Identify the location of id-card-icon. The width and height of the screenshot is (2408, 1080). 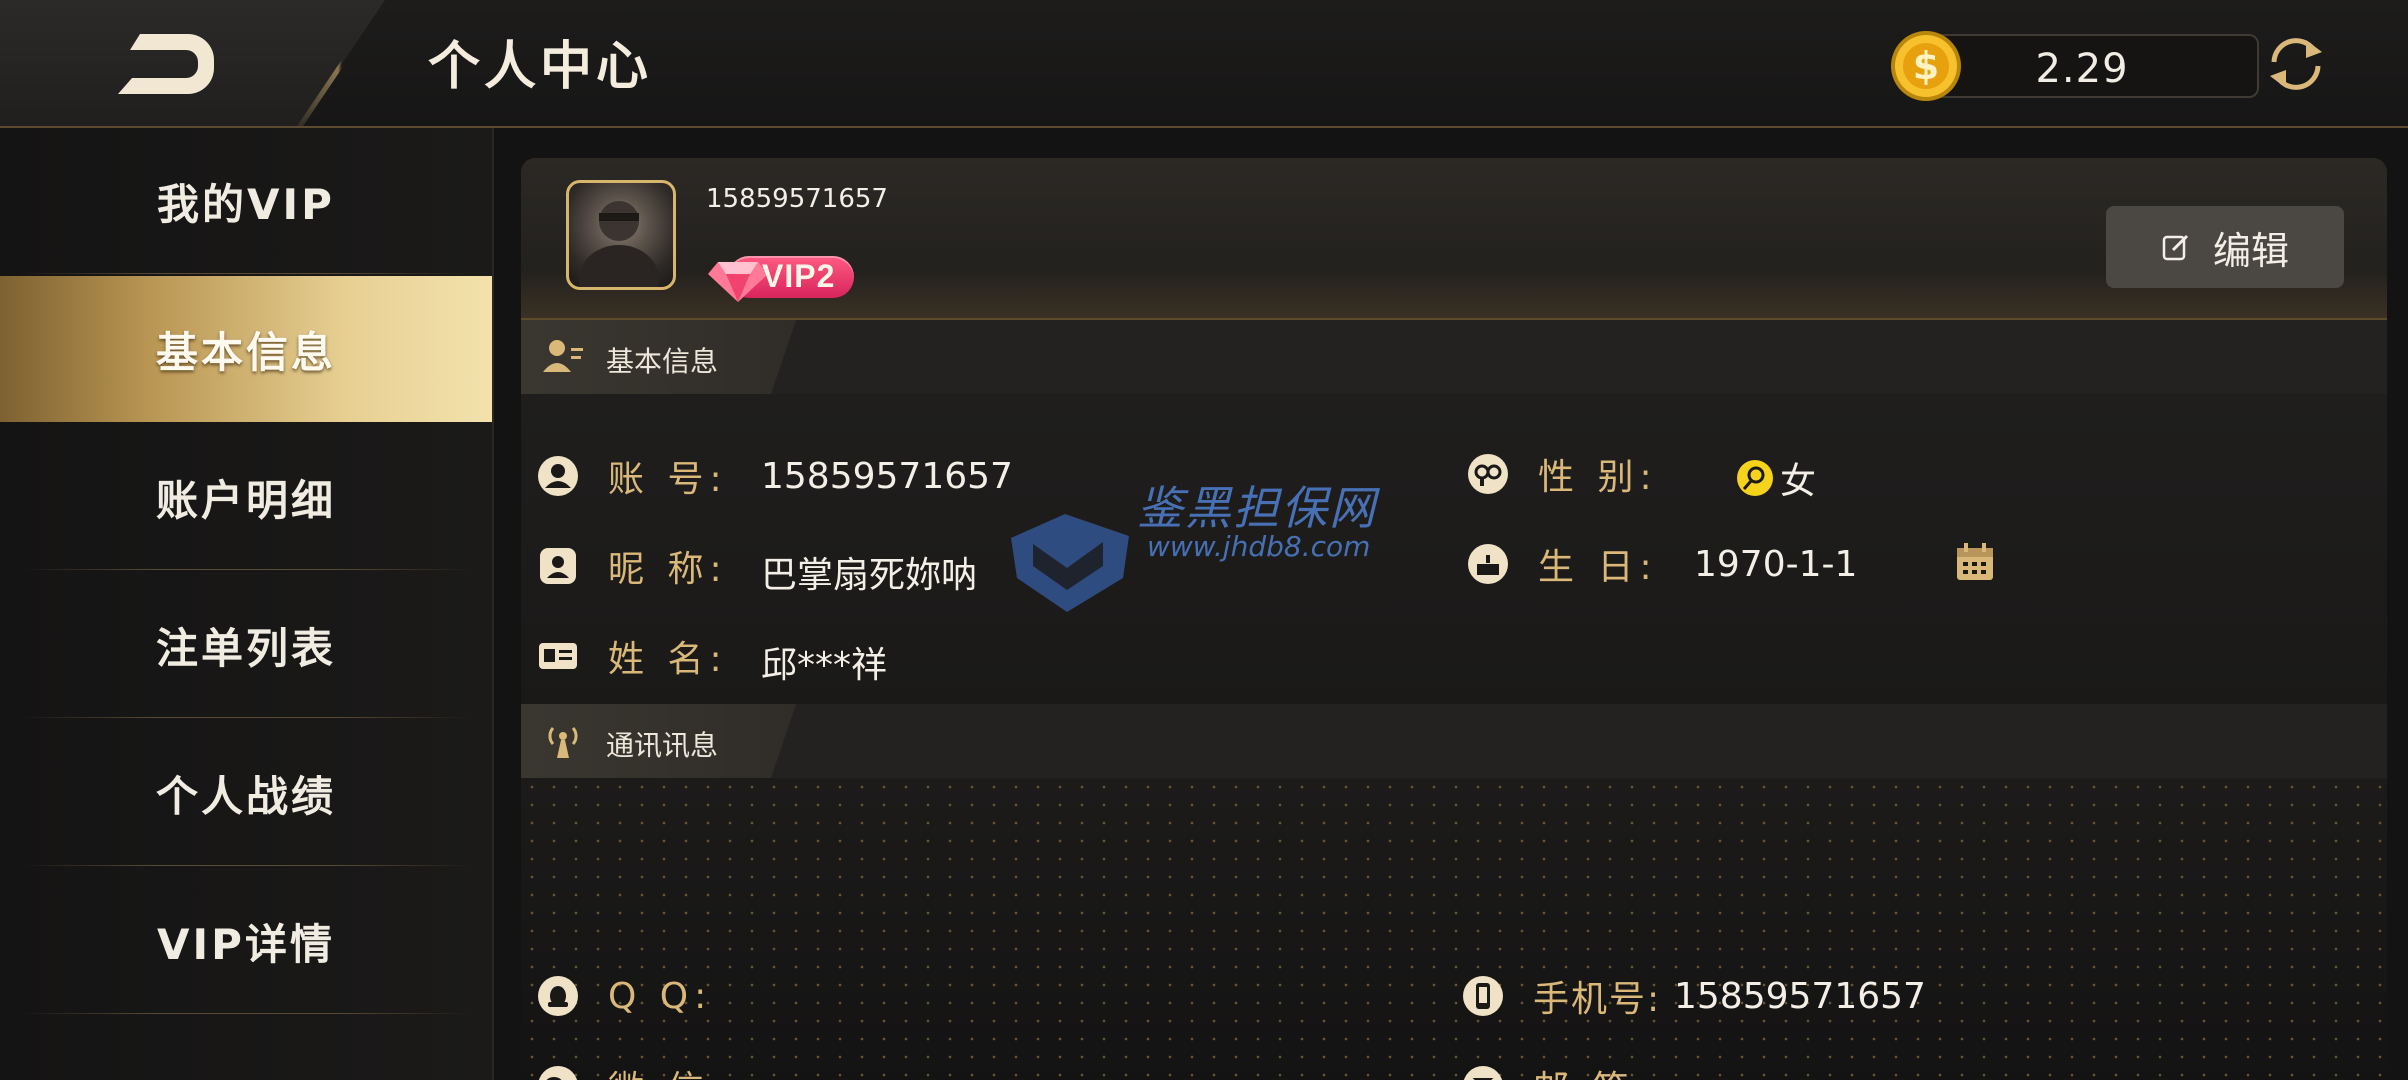
(558, 656).